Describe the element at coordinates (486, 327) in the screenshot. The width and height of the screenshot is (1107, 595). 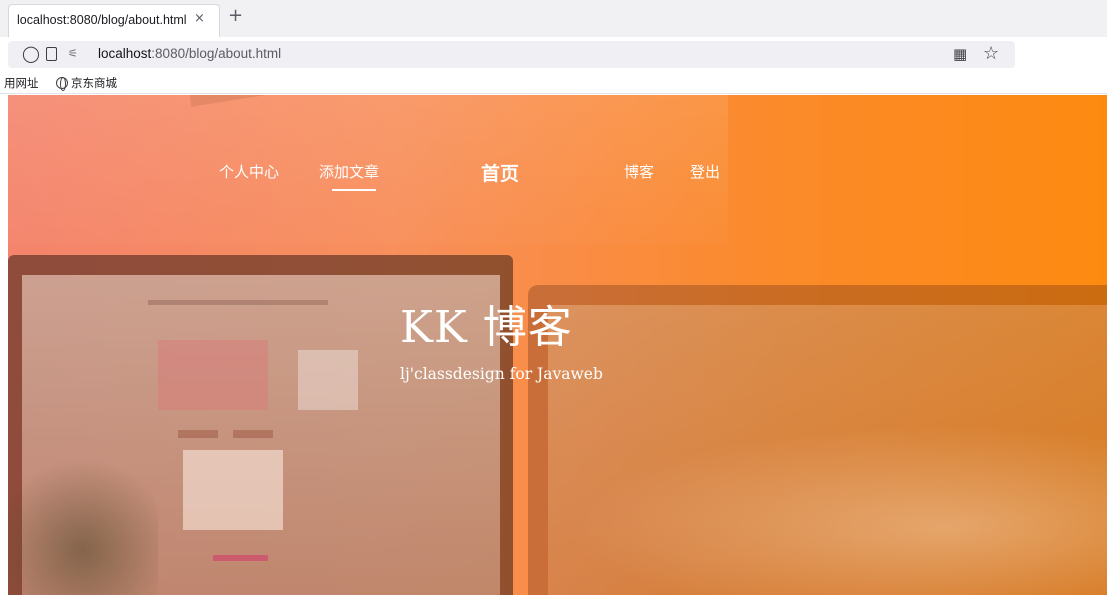
I see `hero-title: KK 博客` at that location.